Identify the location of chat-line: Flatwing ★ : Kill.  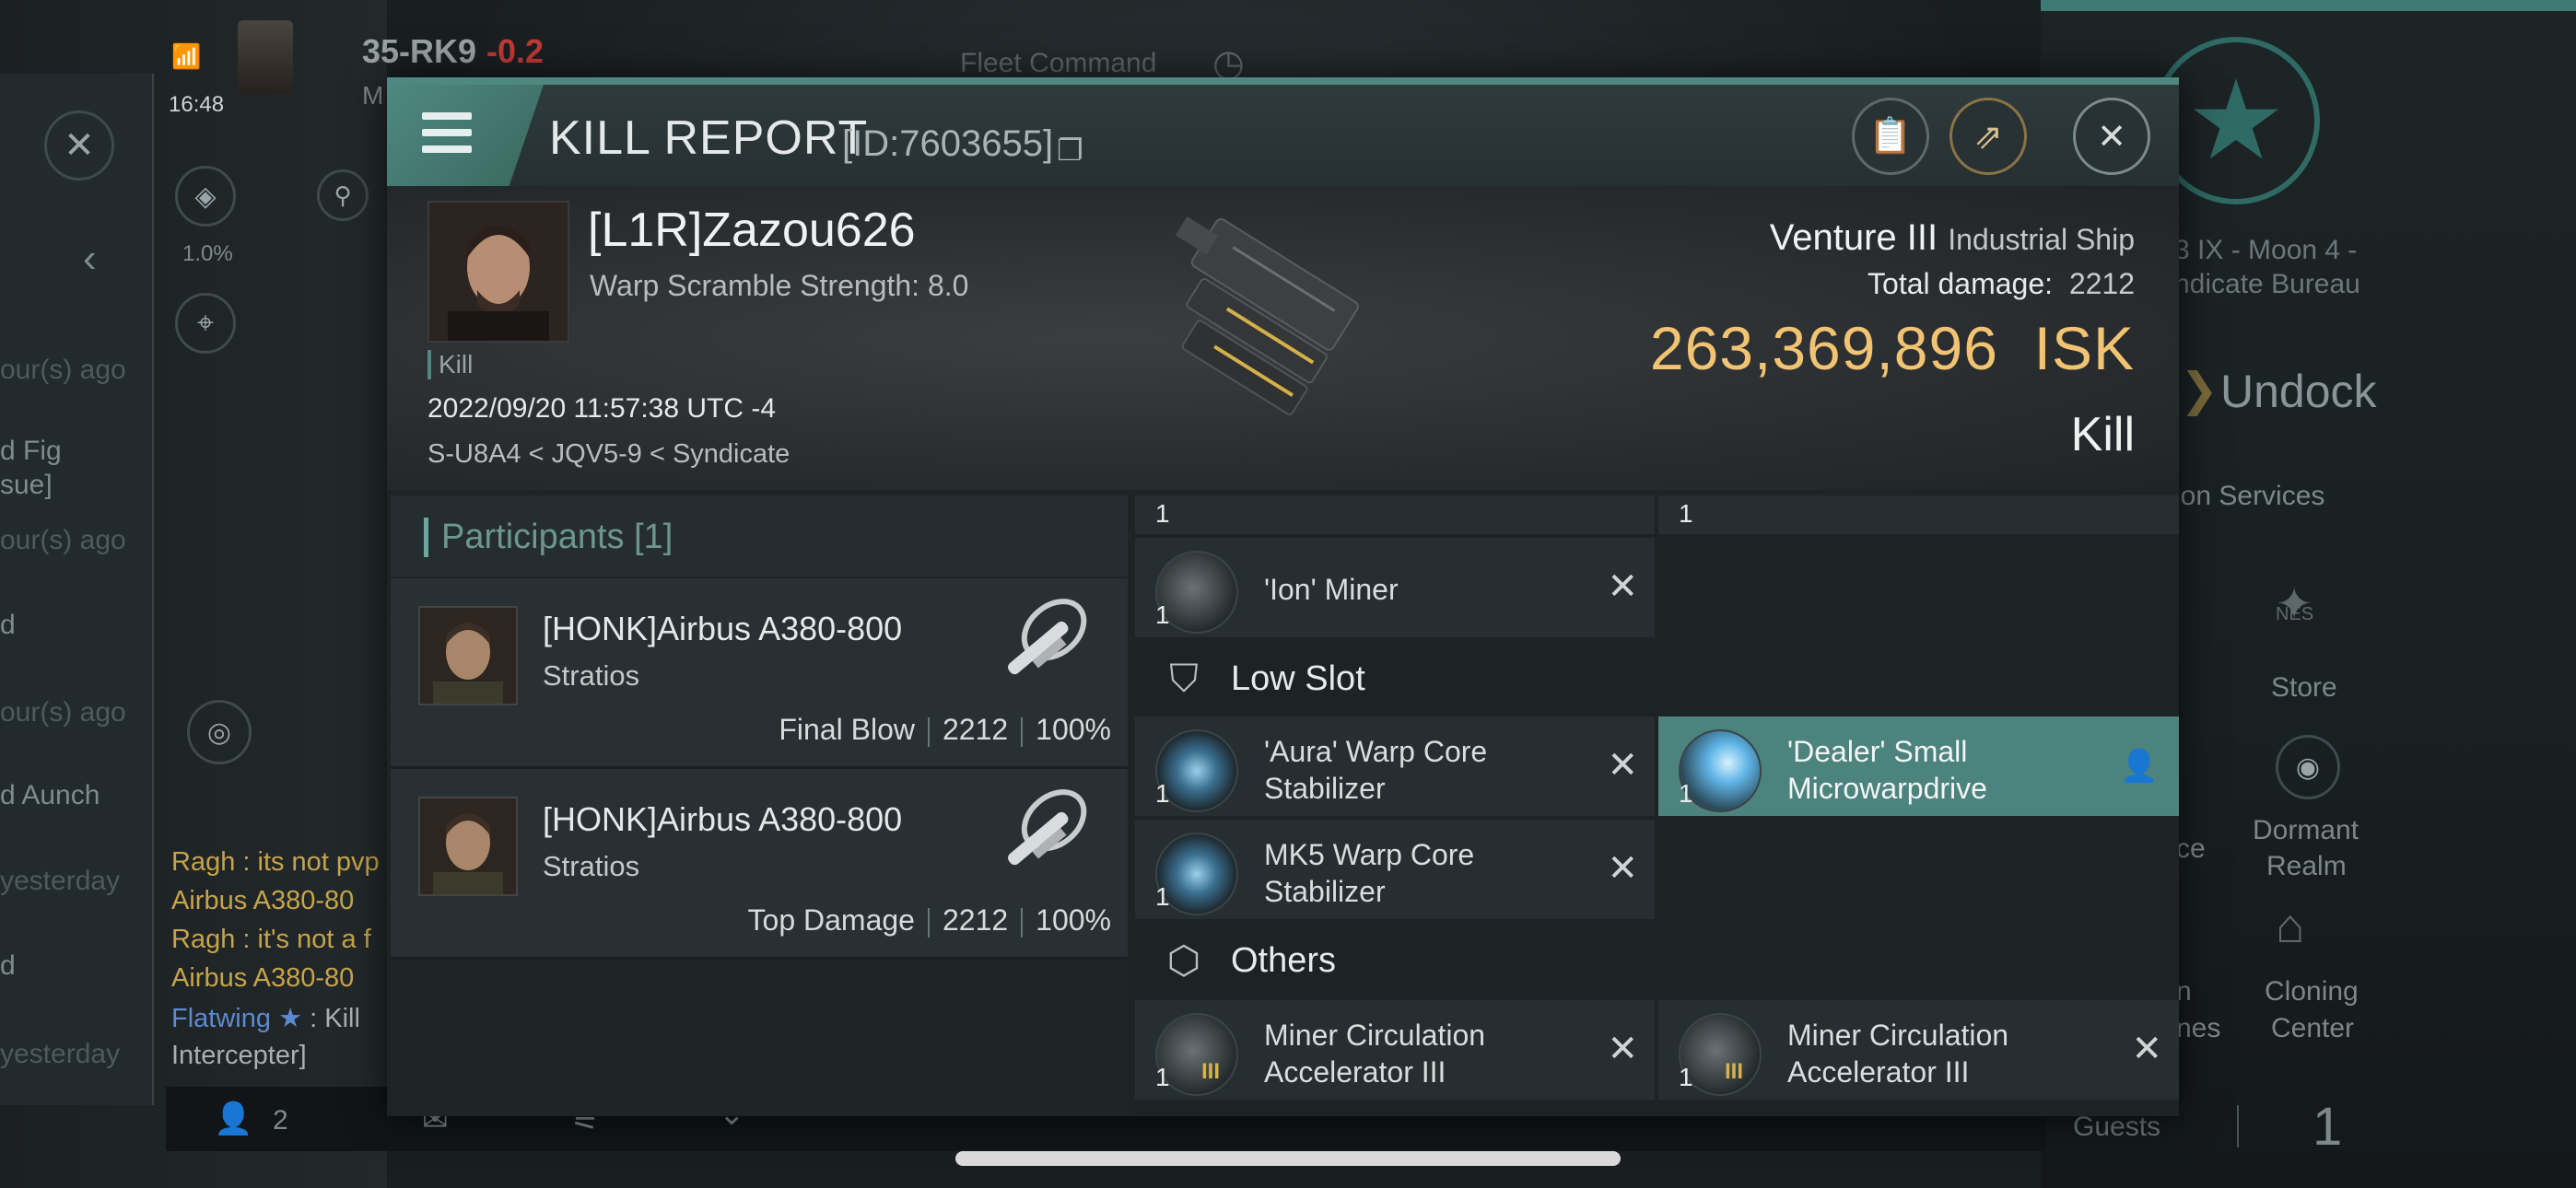
(265, 1019).